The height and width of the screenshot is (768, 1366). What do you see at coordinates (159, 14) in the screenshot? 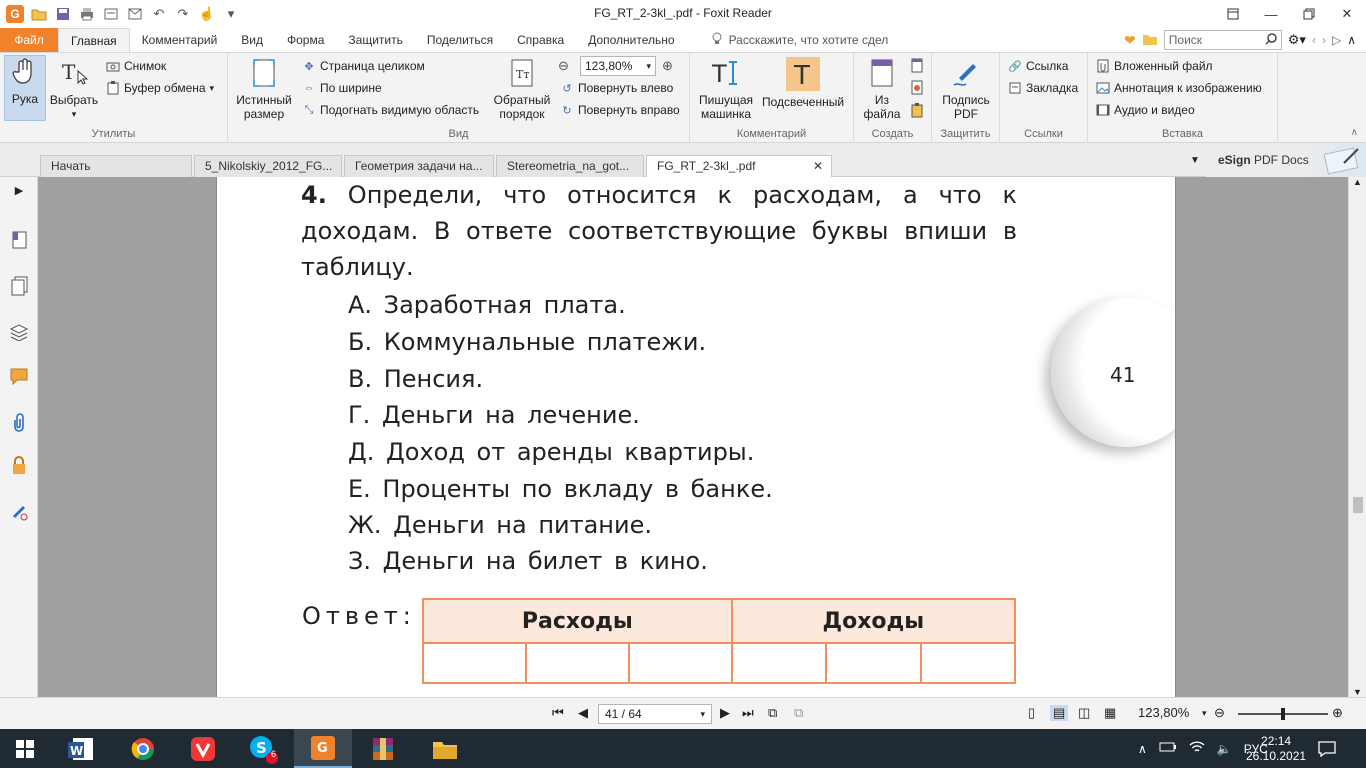
I see `undo-icon: ↶` at bounding box center [159, 14].